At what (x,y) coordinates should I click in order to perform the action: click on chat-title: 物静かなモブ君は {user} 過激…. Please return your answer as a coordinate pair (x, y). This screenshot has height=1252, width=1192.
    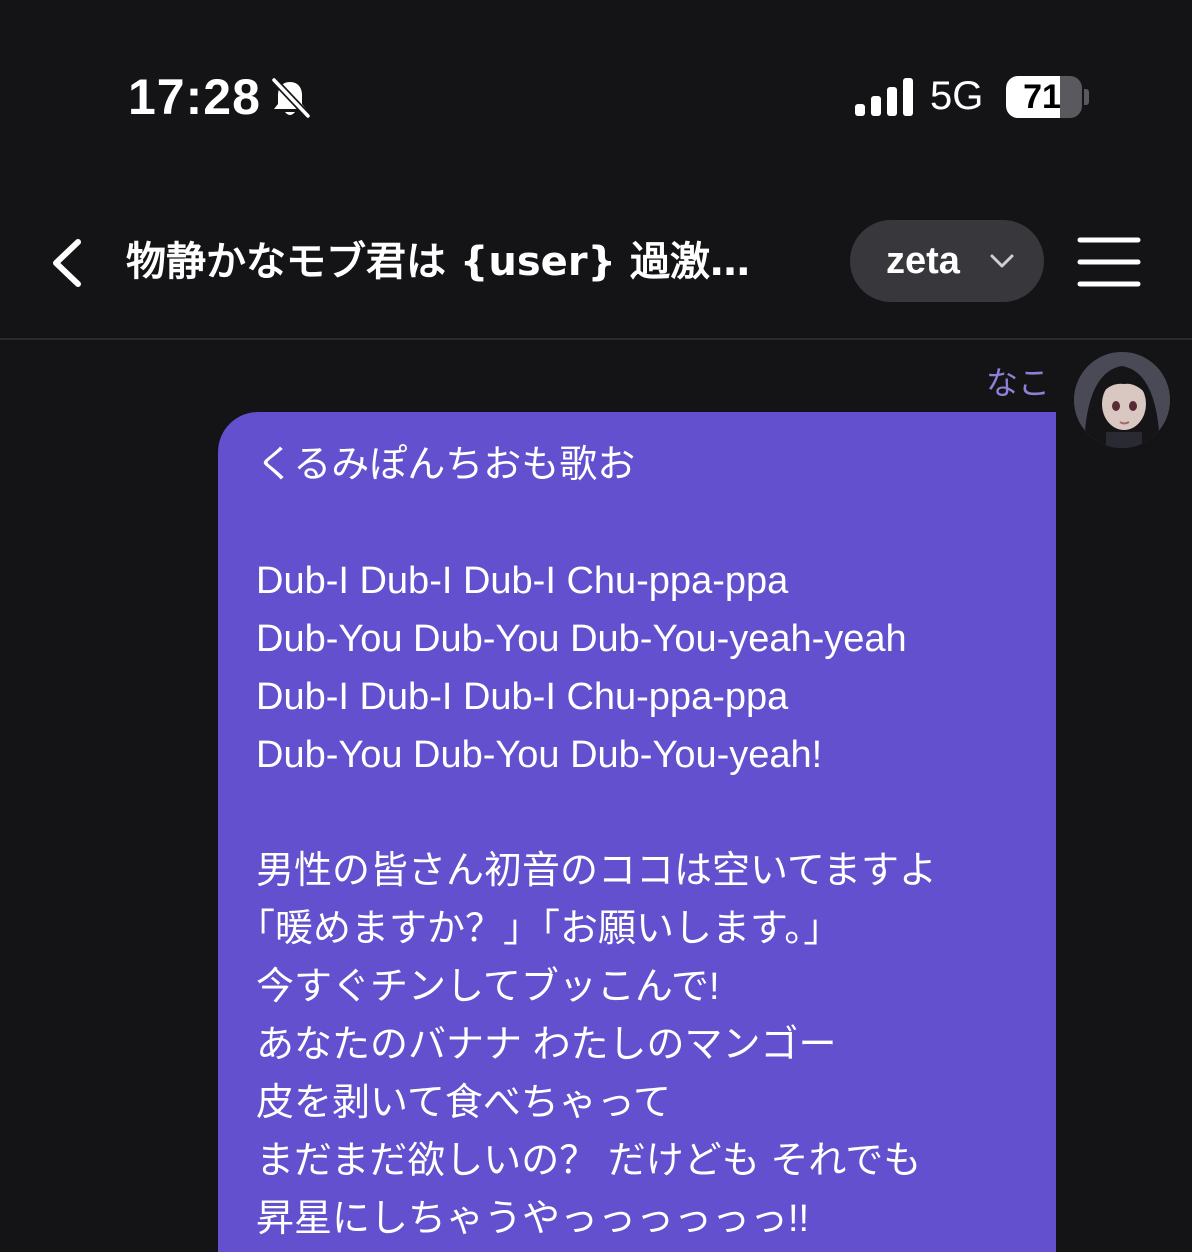
    Looking at the image, I should click on (438, 262).